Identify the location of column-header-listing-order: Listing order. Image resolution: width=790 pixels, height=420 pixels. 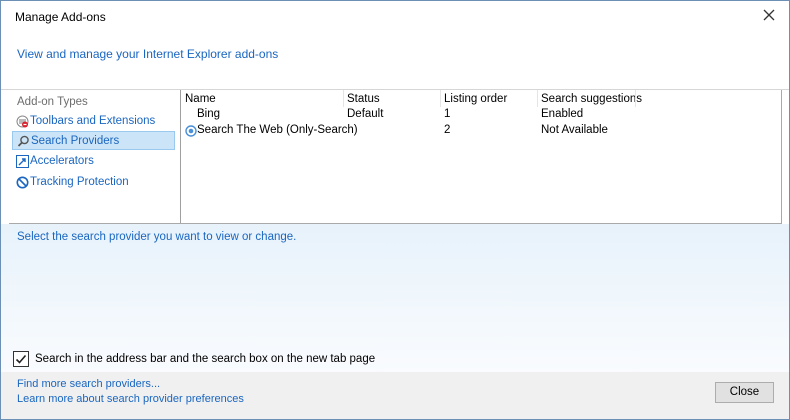
(489, 98).